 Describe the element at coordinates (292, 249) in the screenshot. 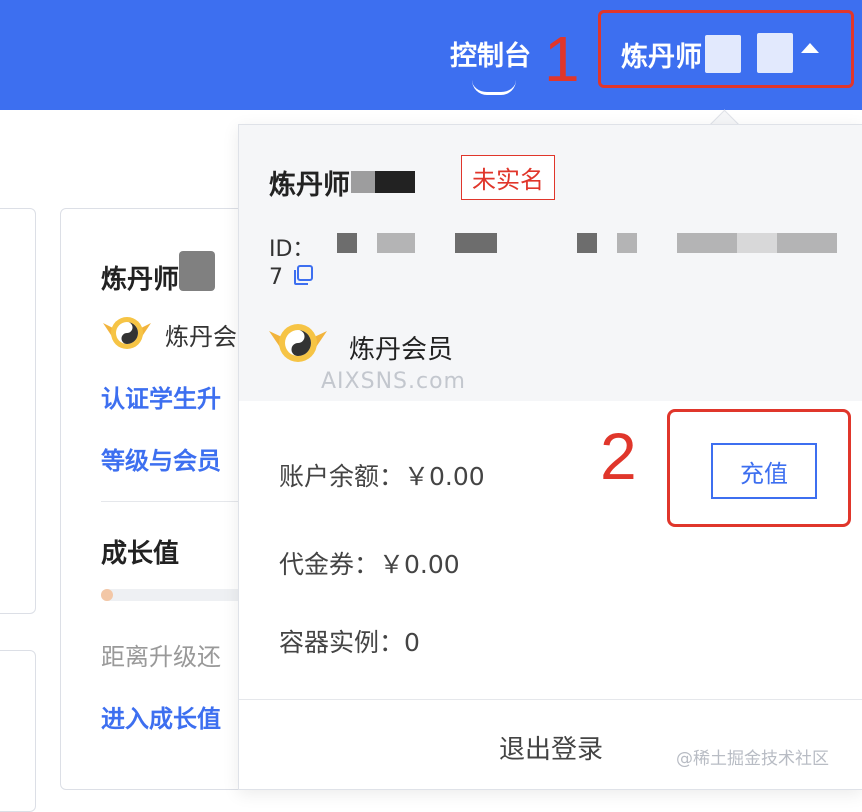

I see `user-id-label: ID：` at that location.